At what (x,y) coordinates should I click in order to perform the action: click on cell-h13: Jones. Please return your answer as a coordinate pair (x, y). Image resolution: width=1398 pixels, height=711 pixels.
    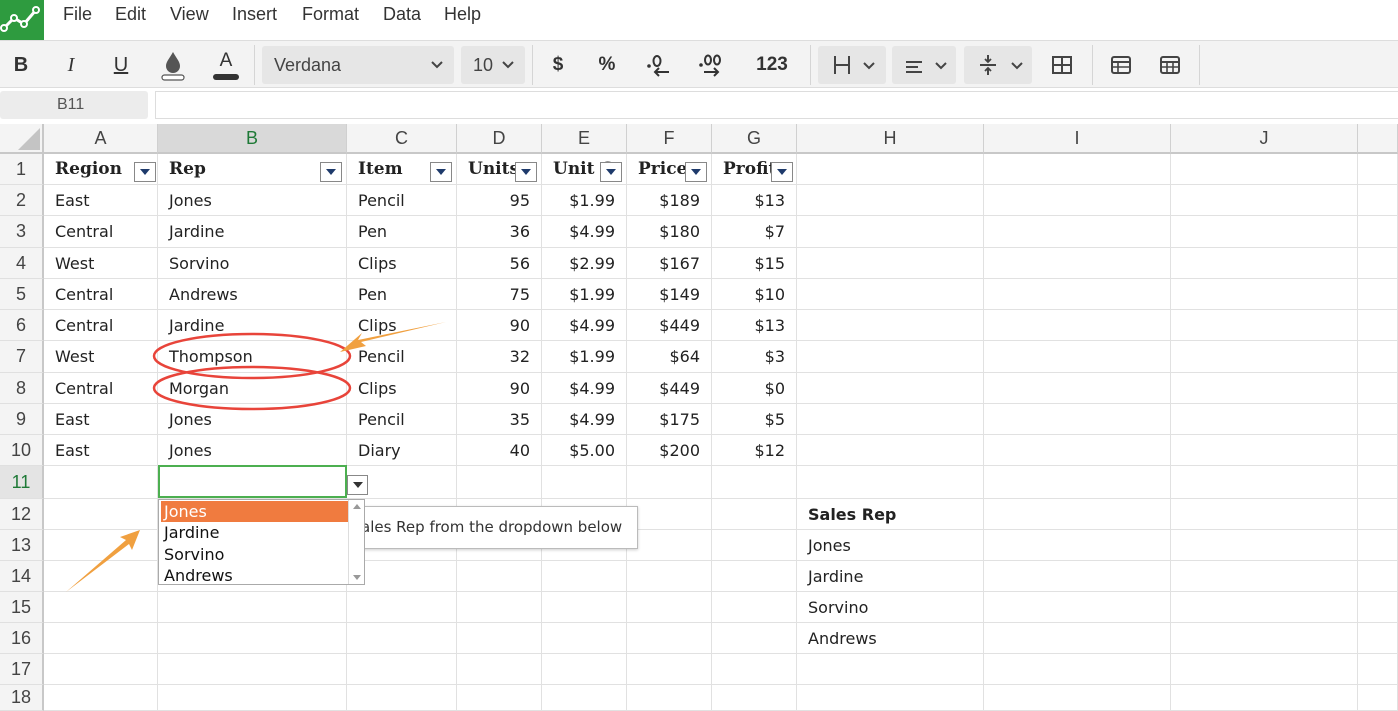
    Looking at the image, I should click on (890, 545).